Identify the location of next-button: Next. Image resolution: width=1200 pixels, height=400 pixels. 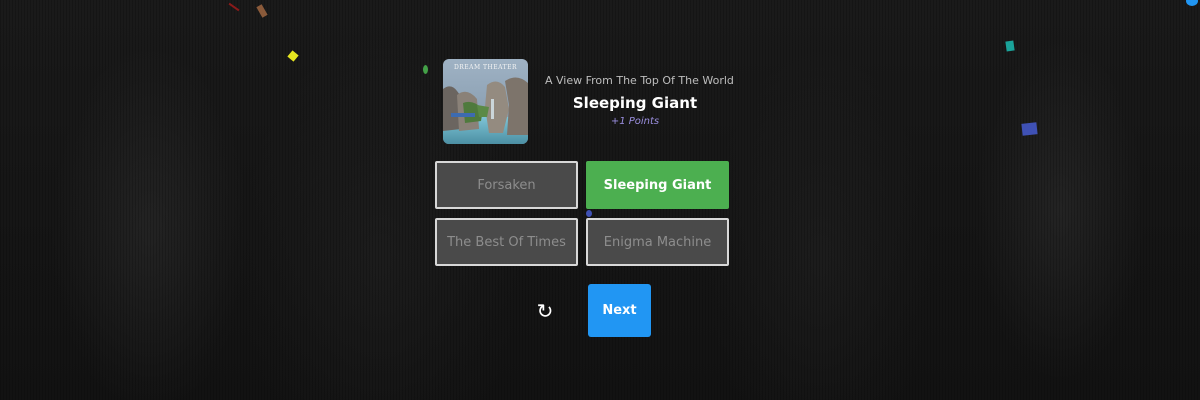
(619, 310).